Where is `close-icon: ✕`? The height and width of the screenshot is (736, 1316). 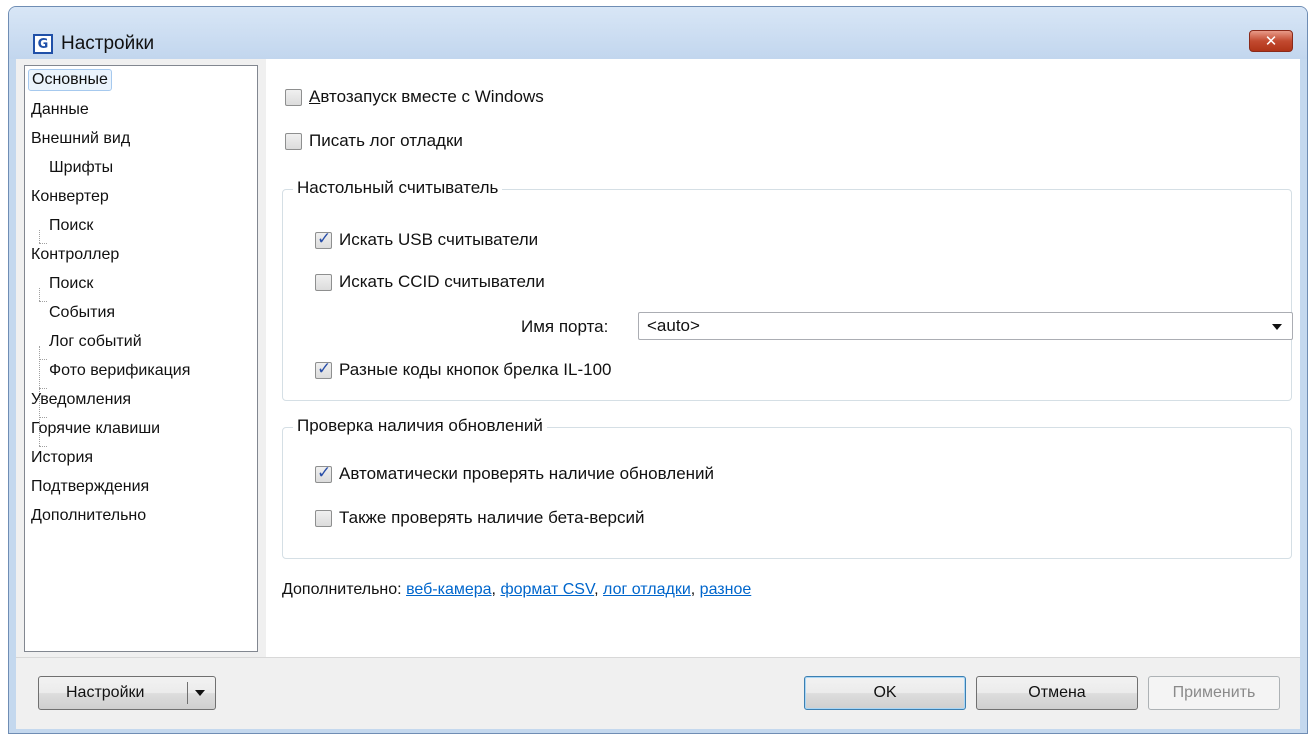 close-icon: ✕ is located at coordinates (1271, 41).